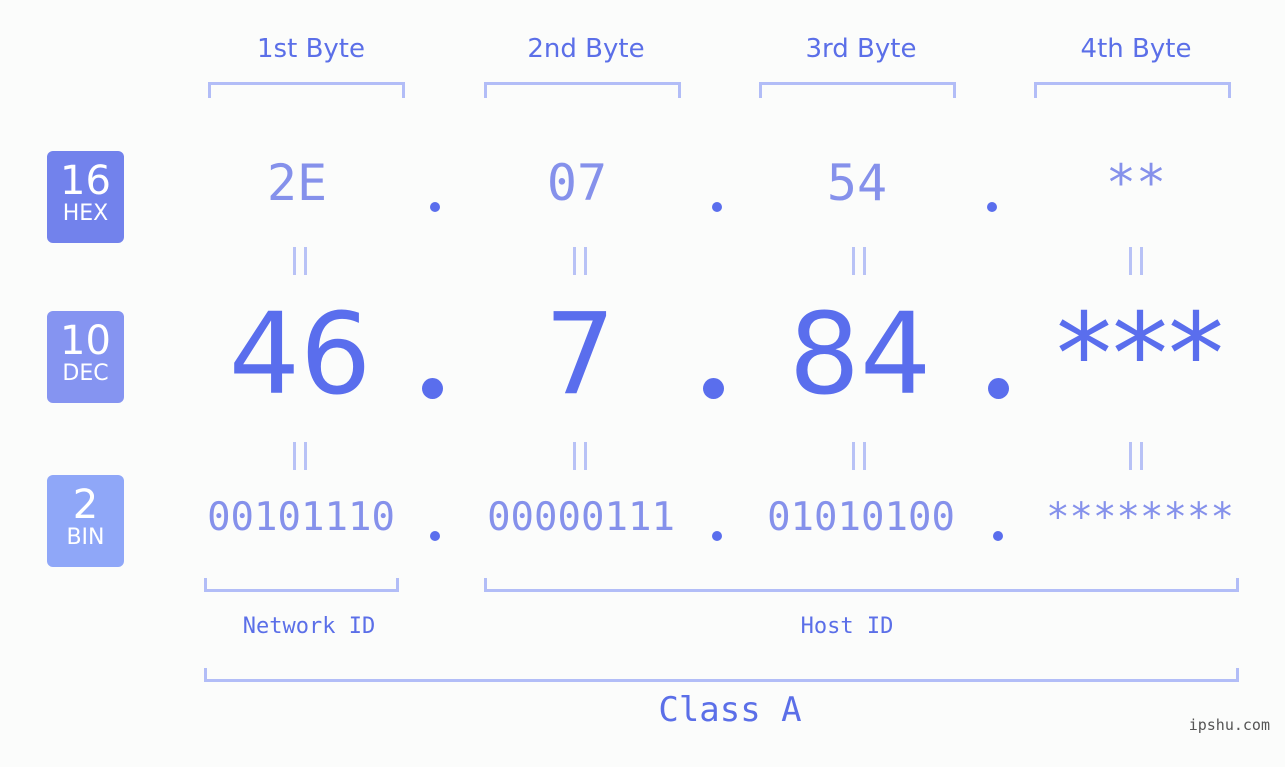  I want to click on byte-header-3: 3rd Byte, so click(861, 49).